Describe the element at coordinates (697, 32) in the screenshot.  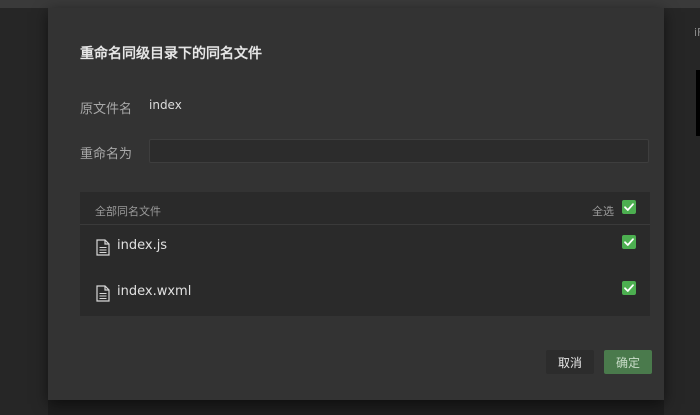
I see `background-edge-text: iF` at that location.